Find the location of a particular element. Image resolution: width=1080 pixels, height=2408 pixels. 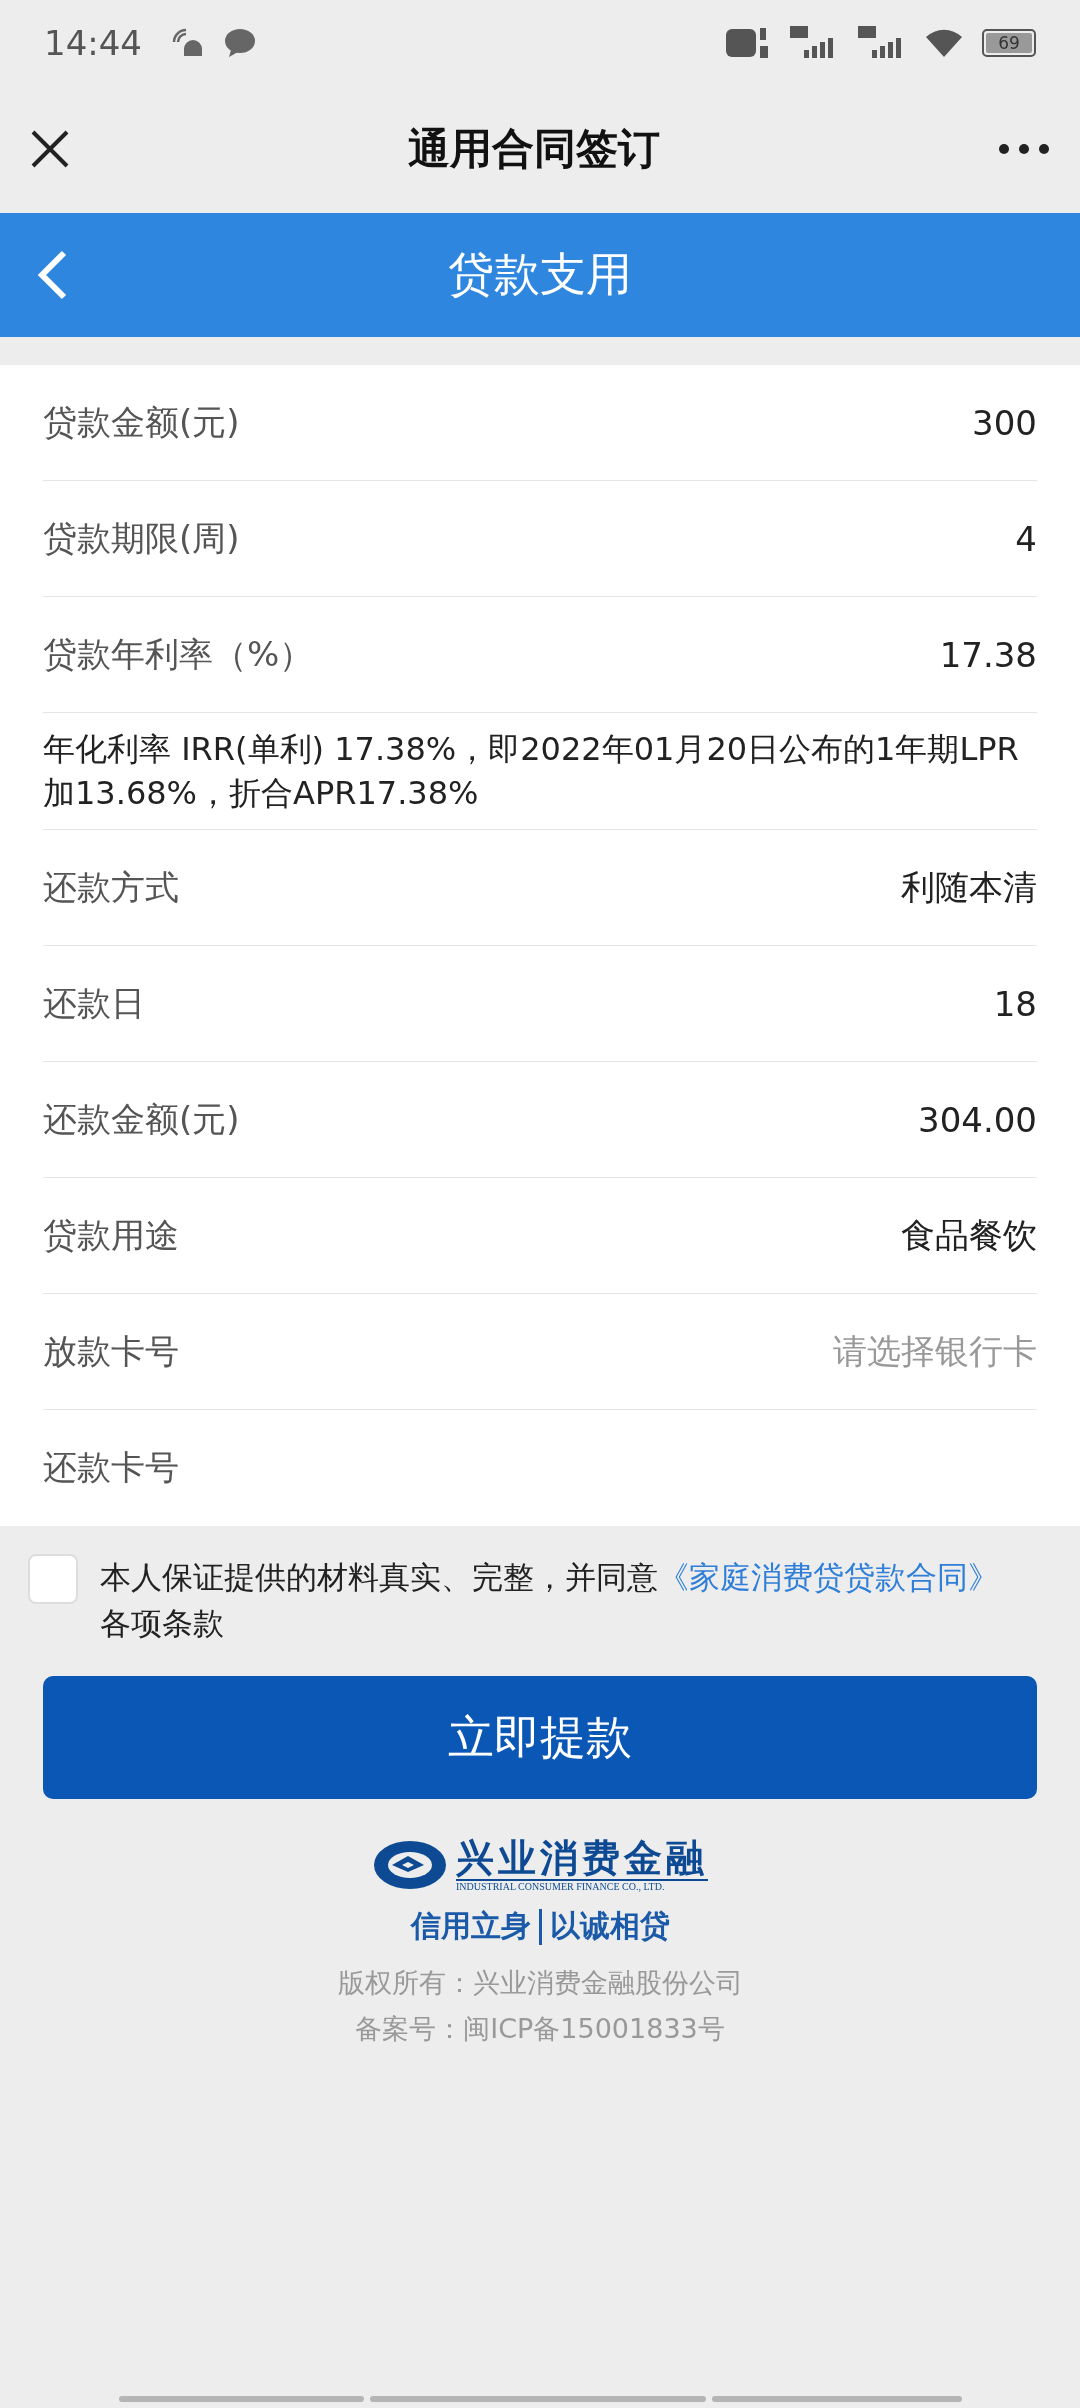

field-label: 贷款金额(元) is located at coordinates (141, 422).